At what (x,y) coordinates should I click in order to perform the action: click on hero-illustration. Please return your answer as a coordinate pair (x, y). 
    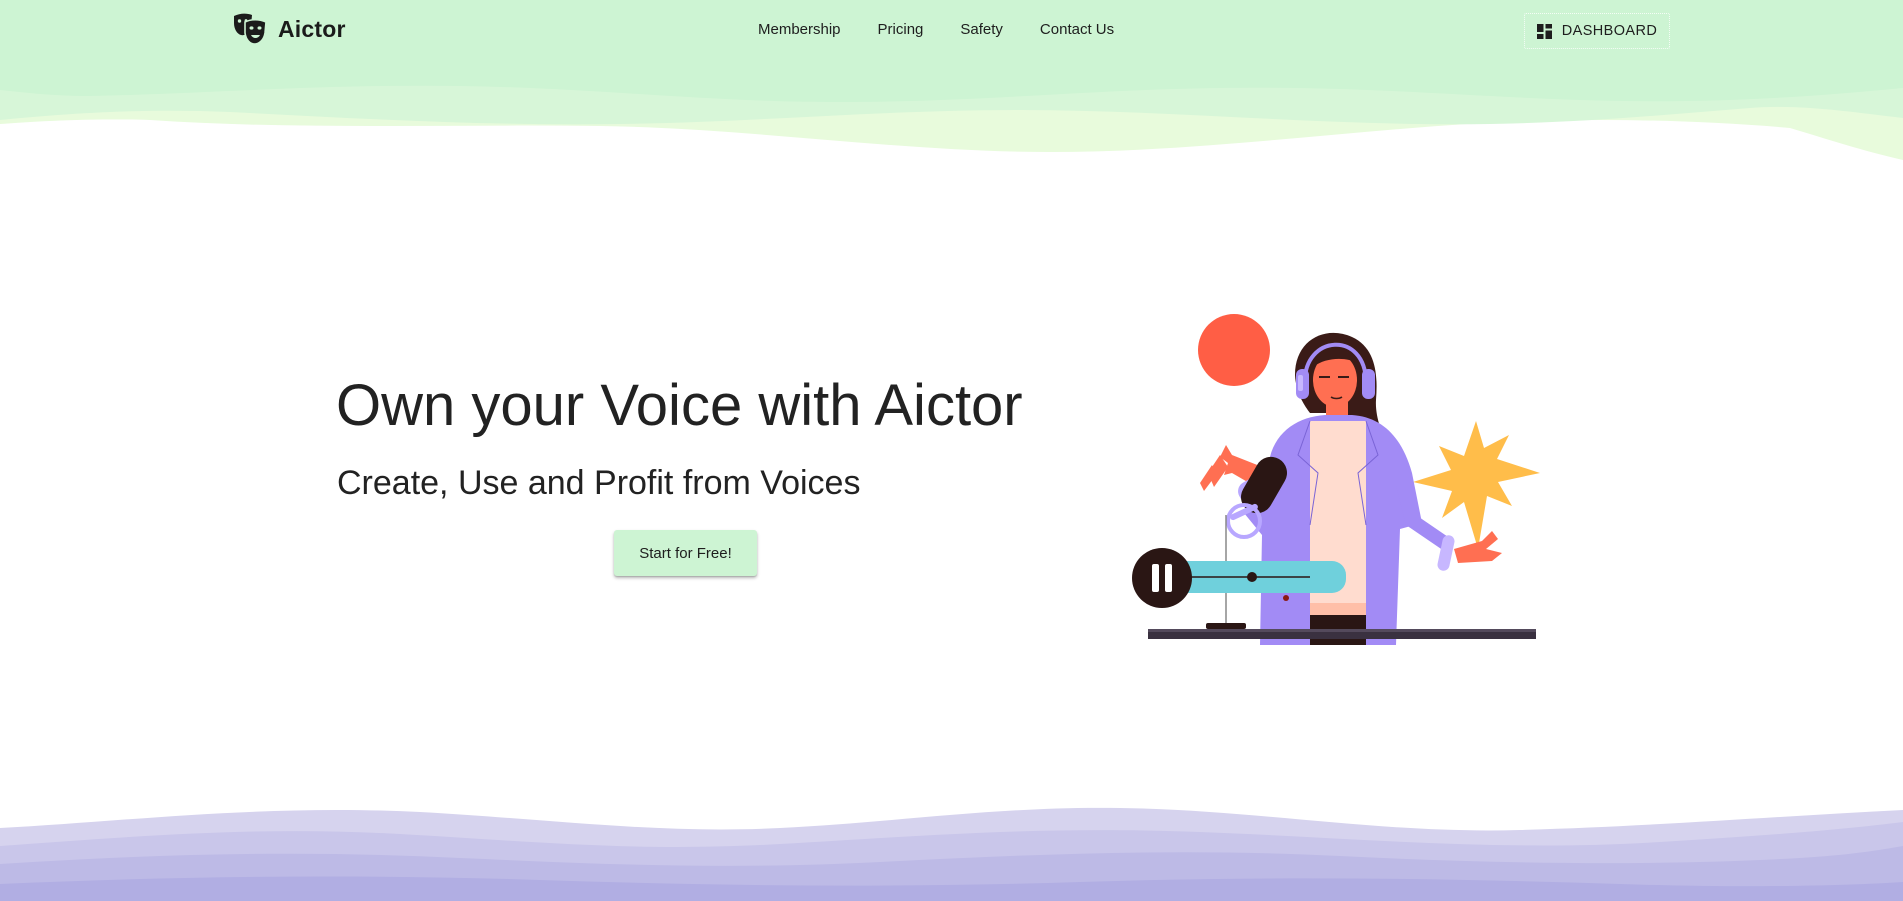
    Looking at the image, I should click on (1336, 479).